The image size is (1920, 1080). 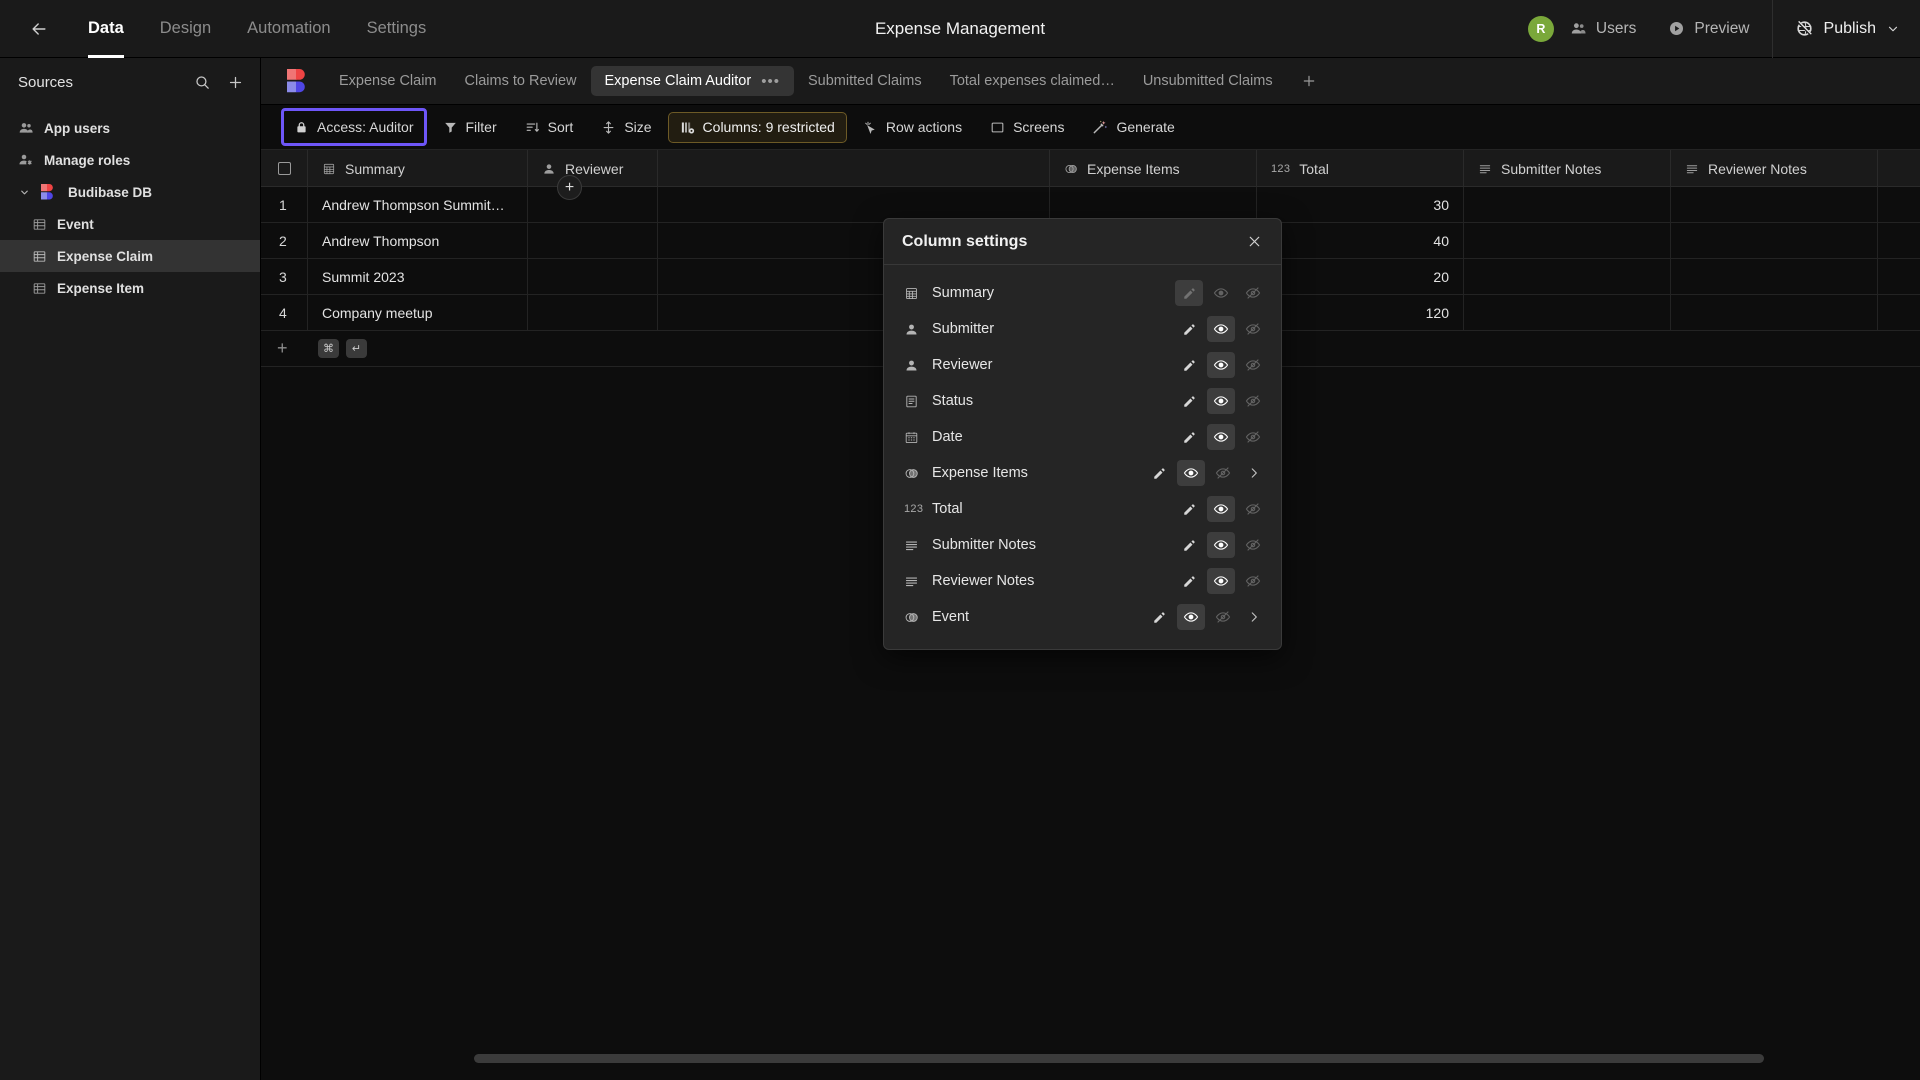 I want to click on columns-button: Columns: 9 restricted, so click(x=757, y=127).